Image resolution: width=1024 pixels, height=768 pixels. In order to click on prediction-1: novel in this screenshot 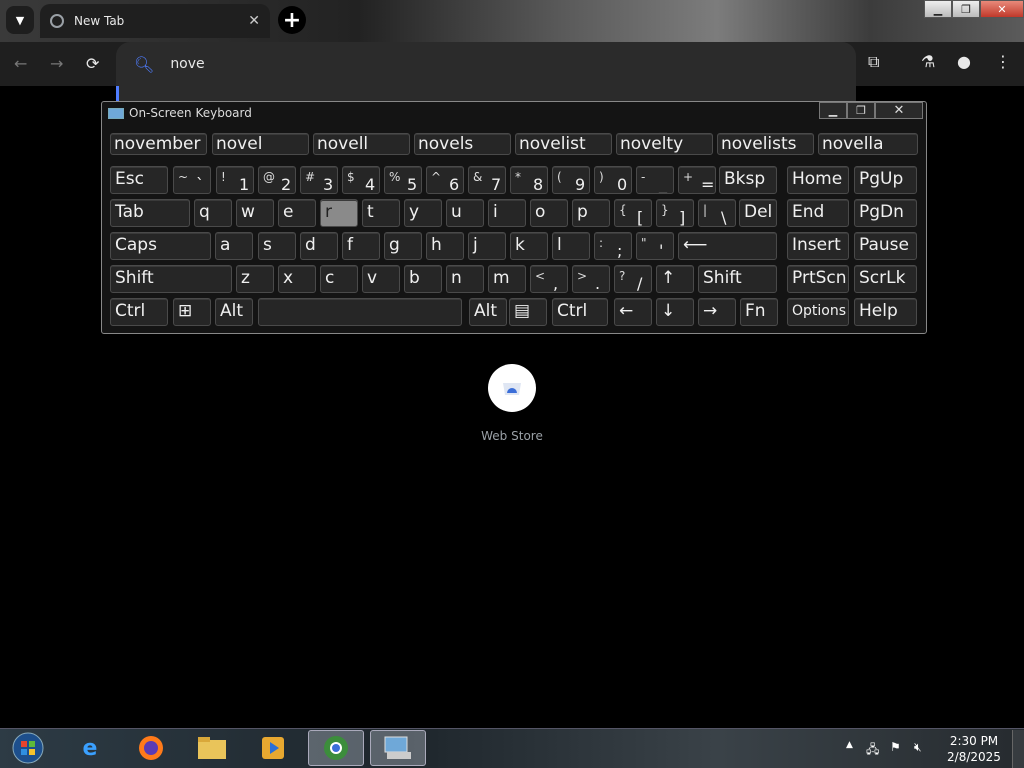, I will do `click(260, 144)`.